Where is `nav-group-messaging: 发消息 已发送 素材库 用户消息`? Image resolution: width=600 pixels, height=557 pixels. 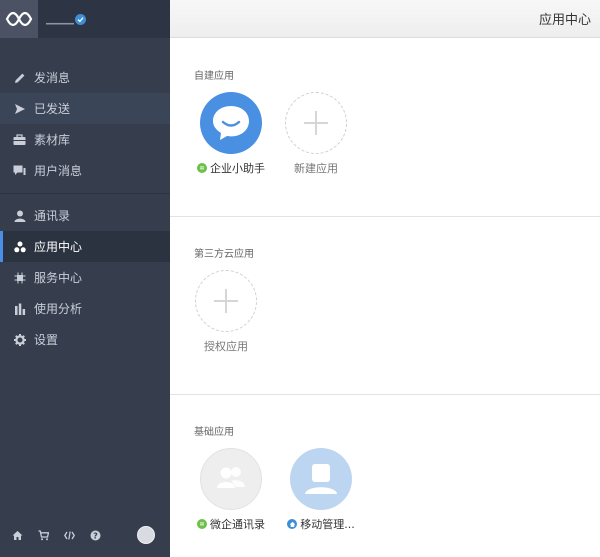
nav-group-messaging: 发消息 已发送 素材库 用户消息 is located at coordinates (85, 124).